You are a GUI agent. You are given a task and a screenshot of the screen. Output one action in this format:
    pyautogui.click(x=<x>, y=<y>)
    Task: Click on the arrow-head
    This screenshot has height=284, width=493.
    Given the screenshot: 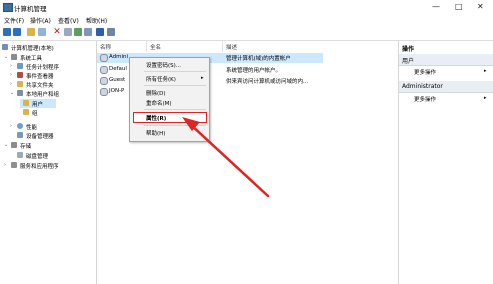 What is the action you would take?
    pyautogui.click(x=191, y=124)
    